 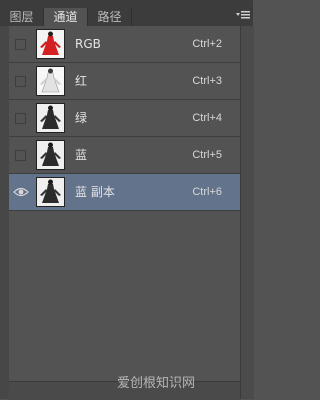 I want to click on channel-row-blue-copy: 蓝 副本 Ctrl+6, so click(x=124, y=192).